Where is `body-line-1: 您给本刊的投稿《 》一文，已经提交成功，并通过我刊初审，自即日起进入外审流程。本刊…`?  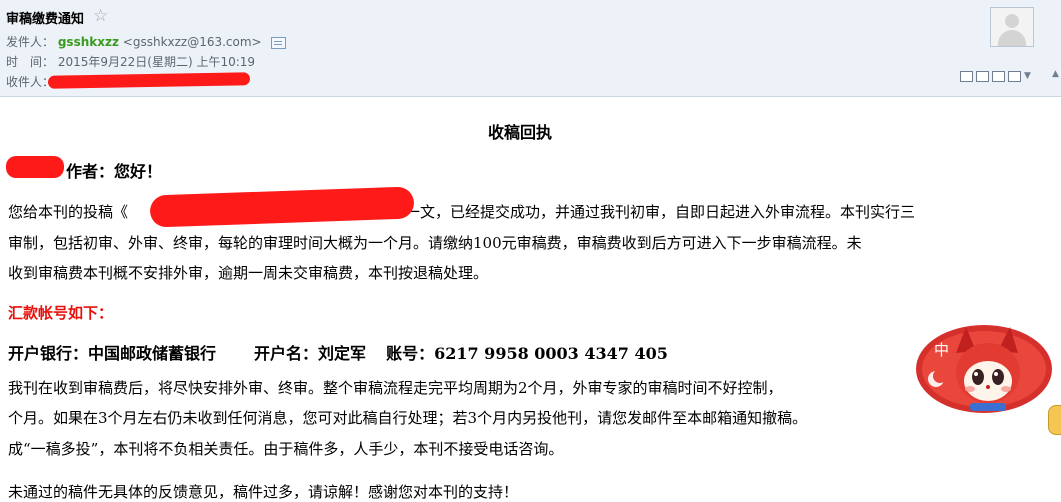
body-line-1: 您给本刊的投稿《 》一文，已经提交成功，并通过我刊初审，自即日起进入外审流程。本刊… is located at coordinates (461, 211).